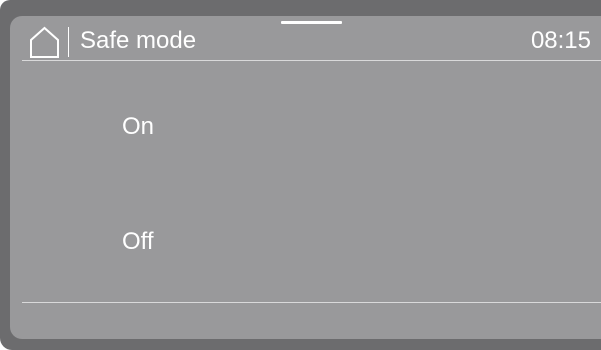 The height and width of the screenshot is (350, 601). I want to click on home-icon, so click(44, 42).